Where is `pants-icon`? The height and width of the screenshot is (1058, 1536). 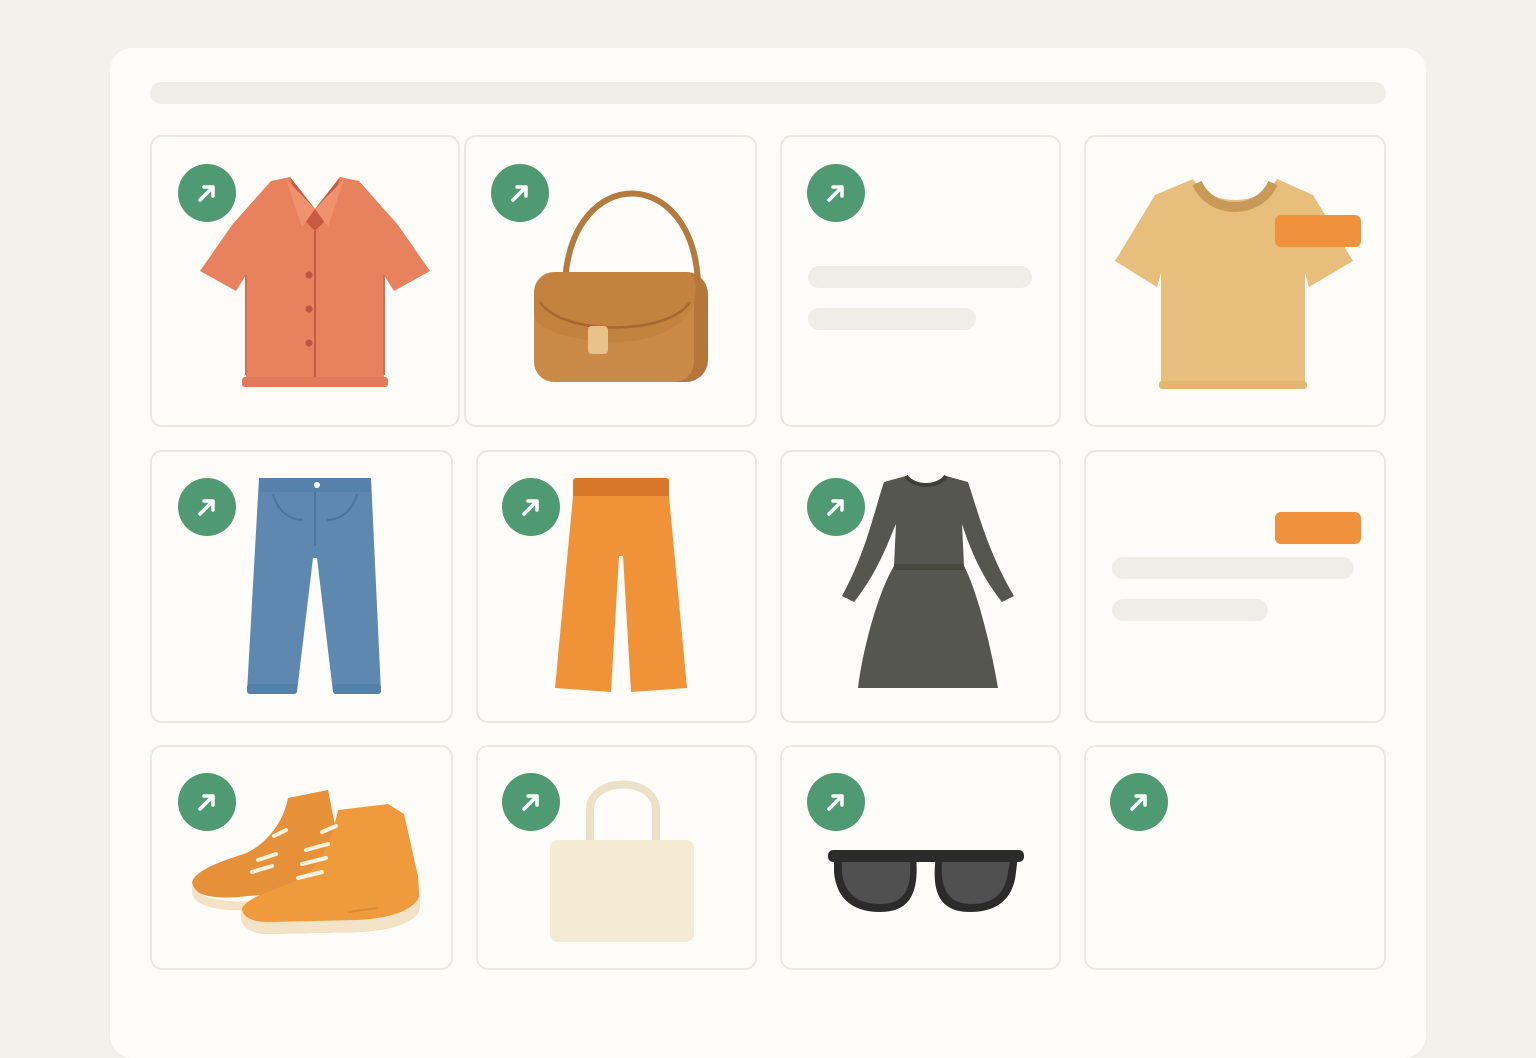 pants-icon is located at coordinates (621, 585).